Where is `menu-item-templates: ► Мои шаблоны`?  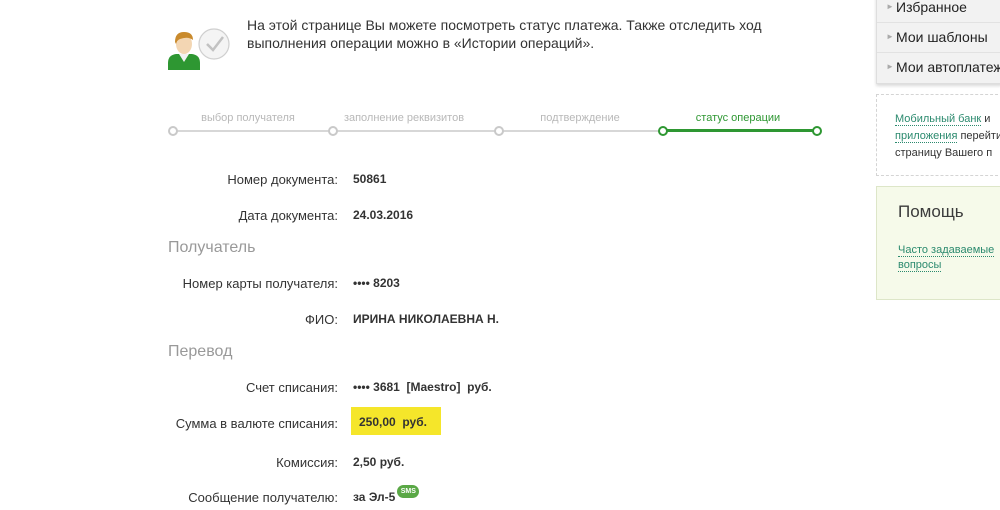 menu-item-templates: ► Мои шаблоны is located at coordinates (938, 38).